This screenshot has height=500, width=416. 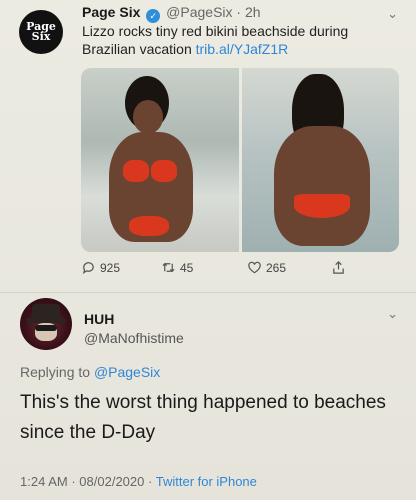 I want to click on like-icon, so click(x=254, y=267).